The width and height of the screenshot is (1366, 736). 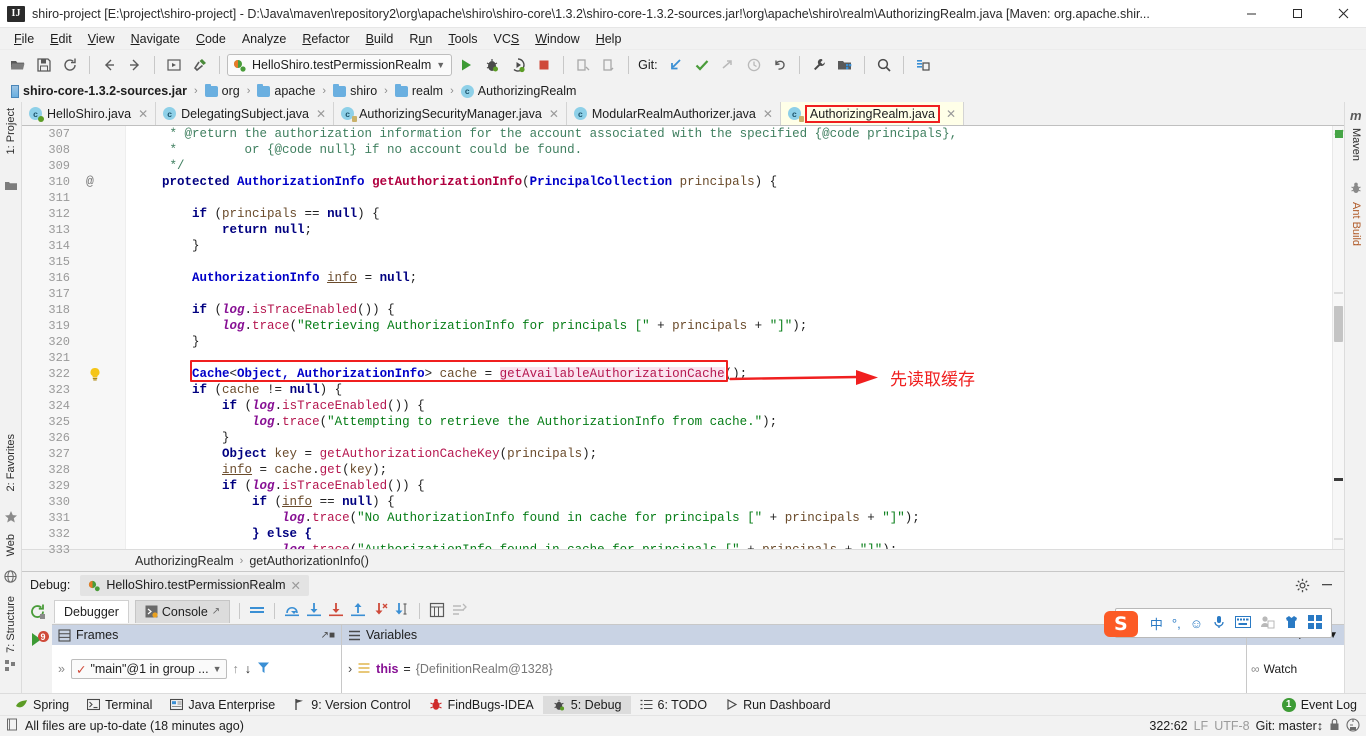 I want to click on code-line: */, so click(x=732, y=166).